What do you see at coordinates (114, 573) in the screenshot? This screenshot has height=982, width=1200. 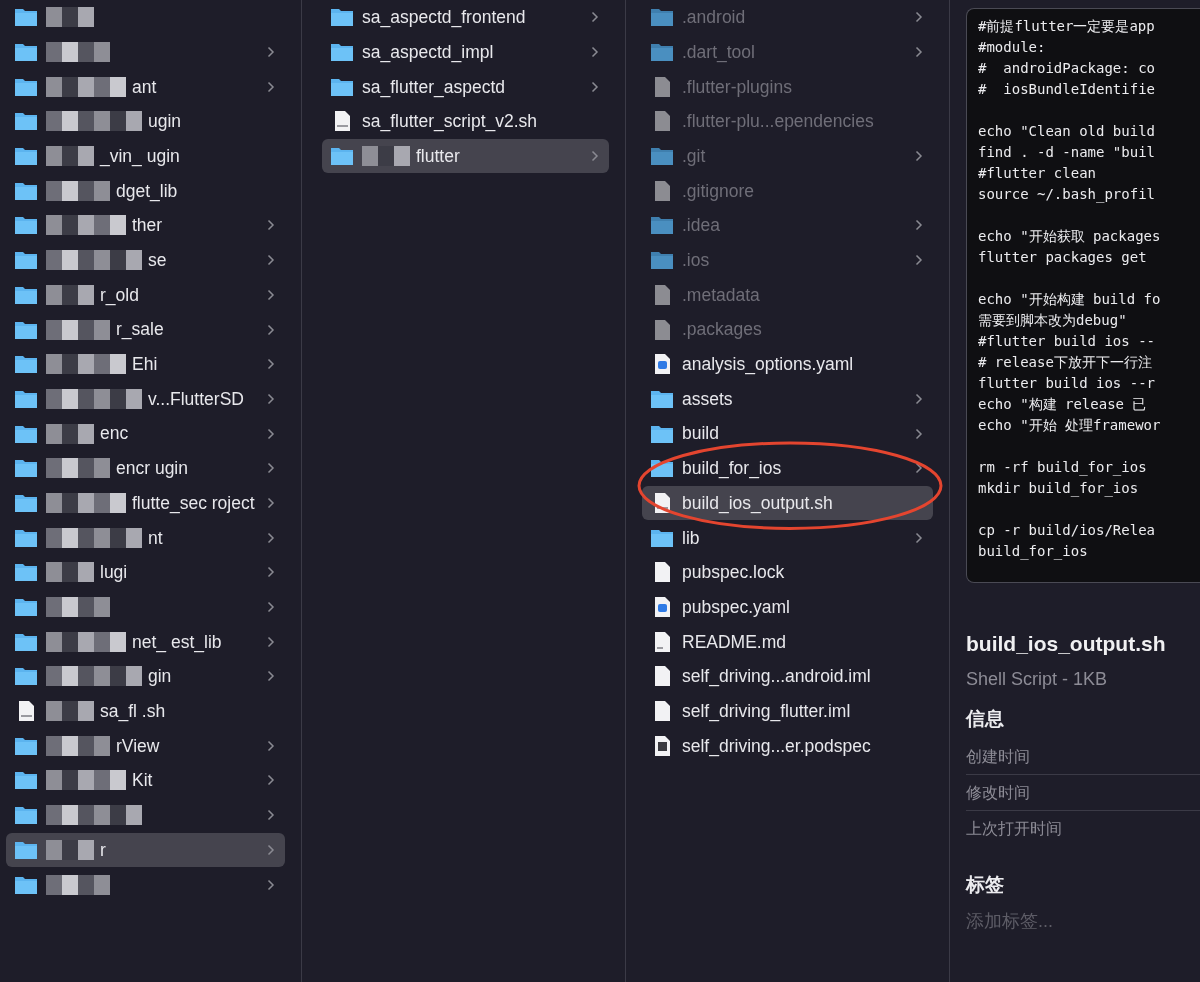 I see `file-name: lugi` at bounding box center [114, 573].